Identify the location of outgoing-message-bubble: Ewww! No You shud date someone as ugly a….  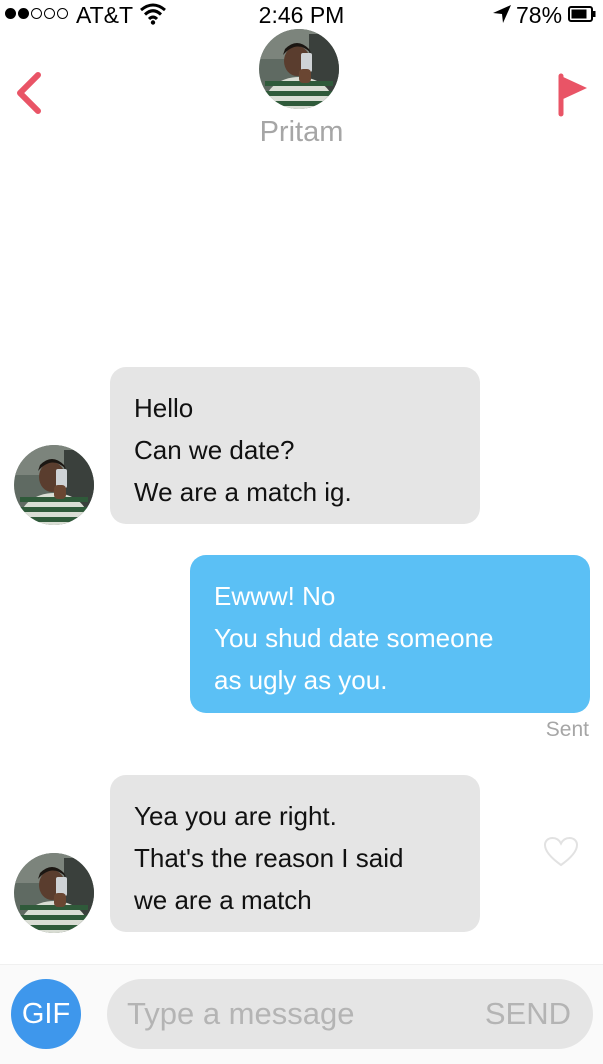
(390, 634).